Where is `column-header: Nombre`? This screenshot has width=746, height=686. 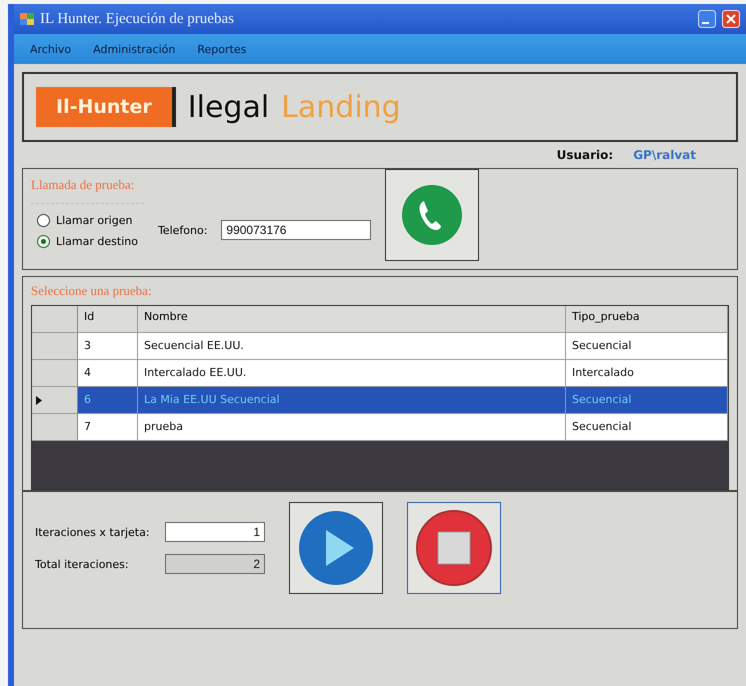
column-header: Nombre is located at coordinates (352, 319).